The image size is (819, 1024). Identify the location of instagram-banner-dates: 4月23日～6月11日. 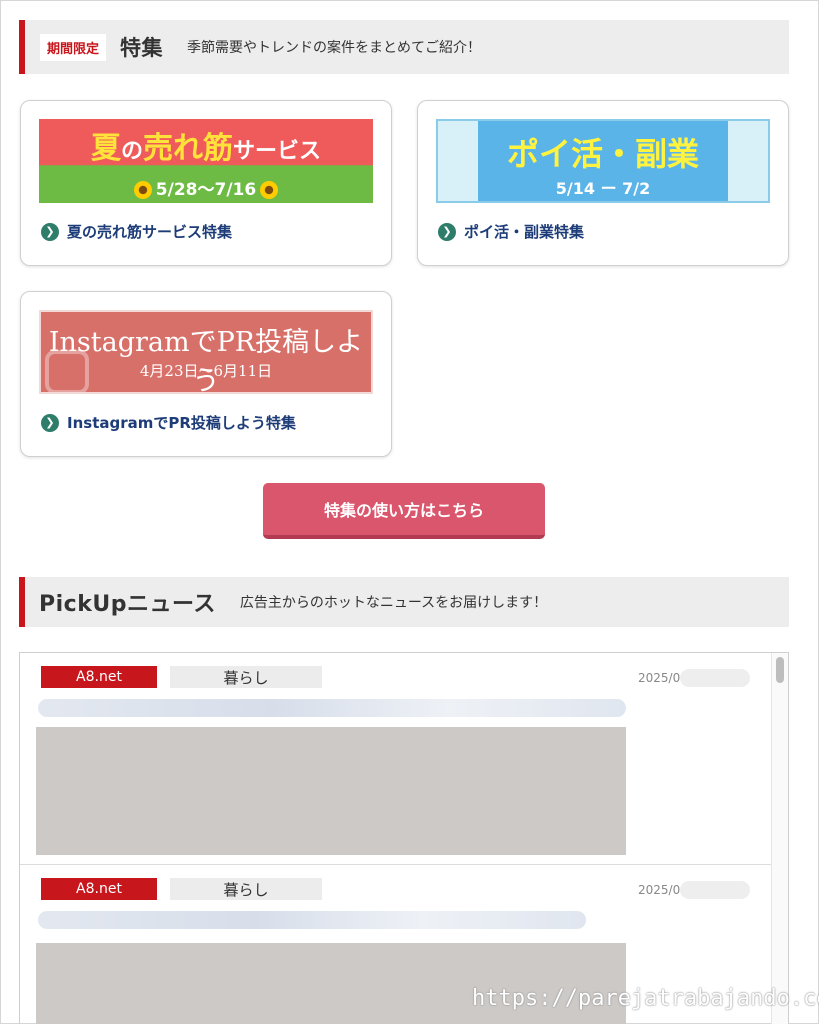
(206, 371).